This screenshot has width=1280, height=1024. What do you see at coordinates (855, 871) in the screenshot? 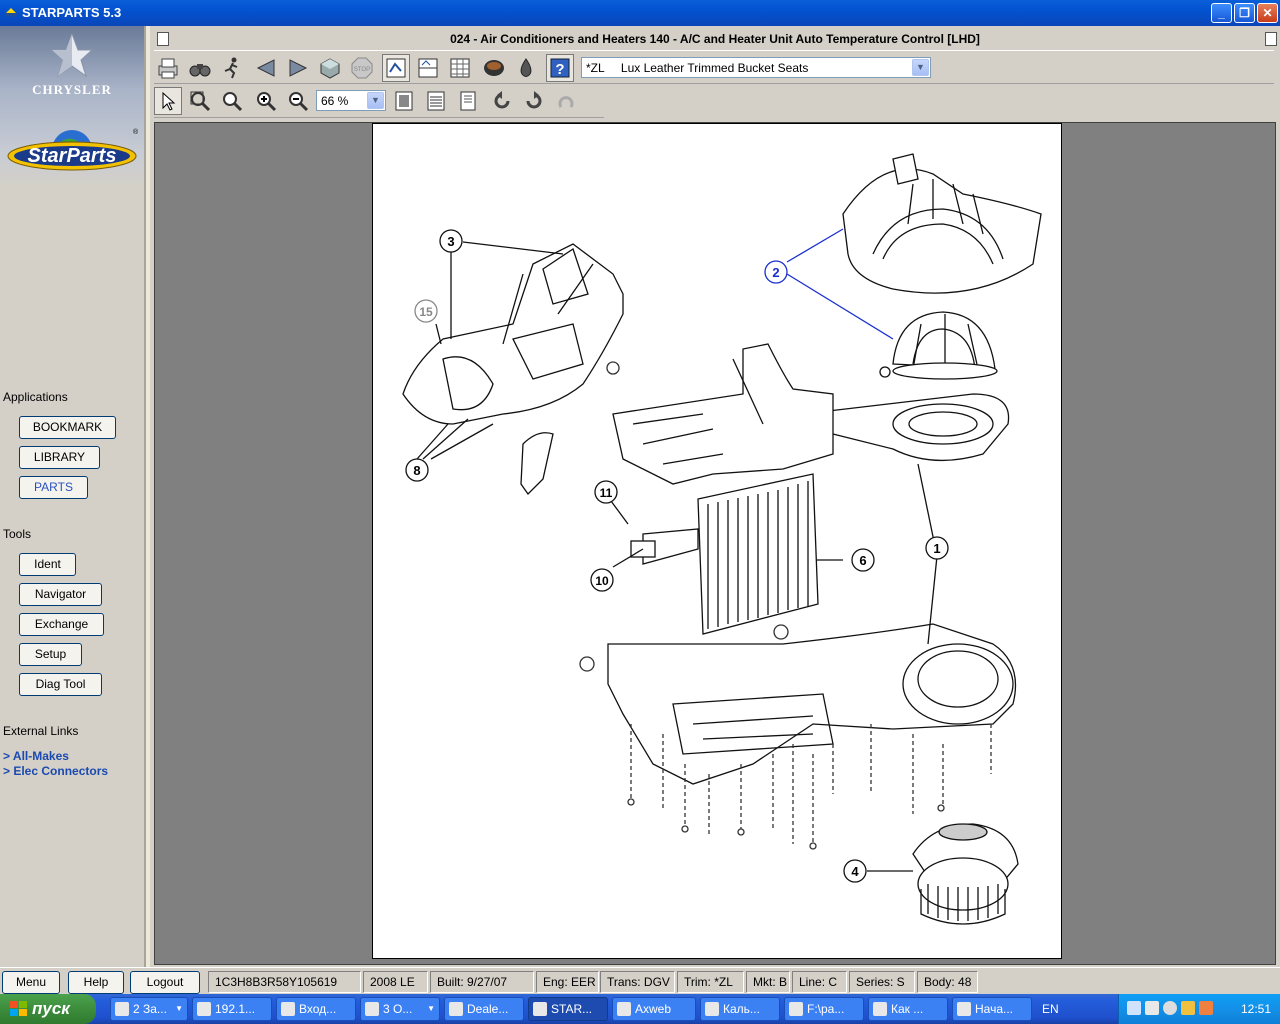
I see `callout-4: 4` at bounding box center [855, 871].